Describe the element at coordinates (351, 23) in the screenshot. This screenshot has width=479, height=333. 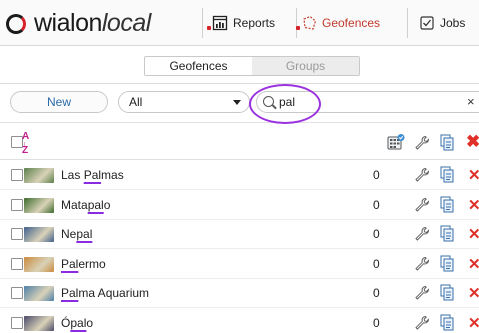
I see `nav-geofences-label: Geofences` at that location.